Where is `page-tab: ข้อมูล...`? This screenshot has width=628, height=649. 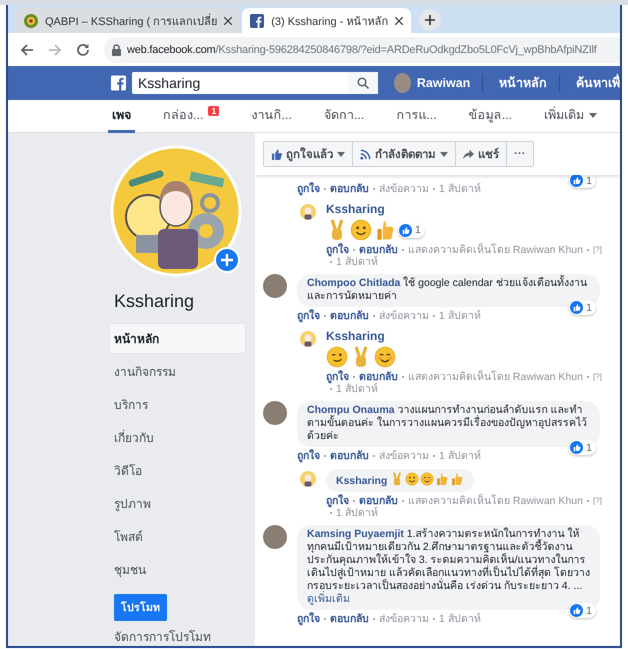
page-tab: ข้อมูล... is located at coordinates (490, 116).